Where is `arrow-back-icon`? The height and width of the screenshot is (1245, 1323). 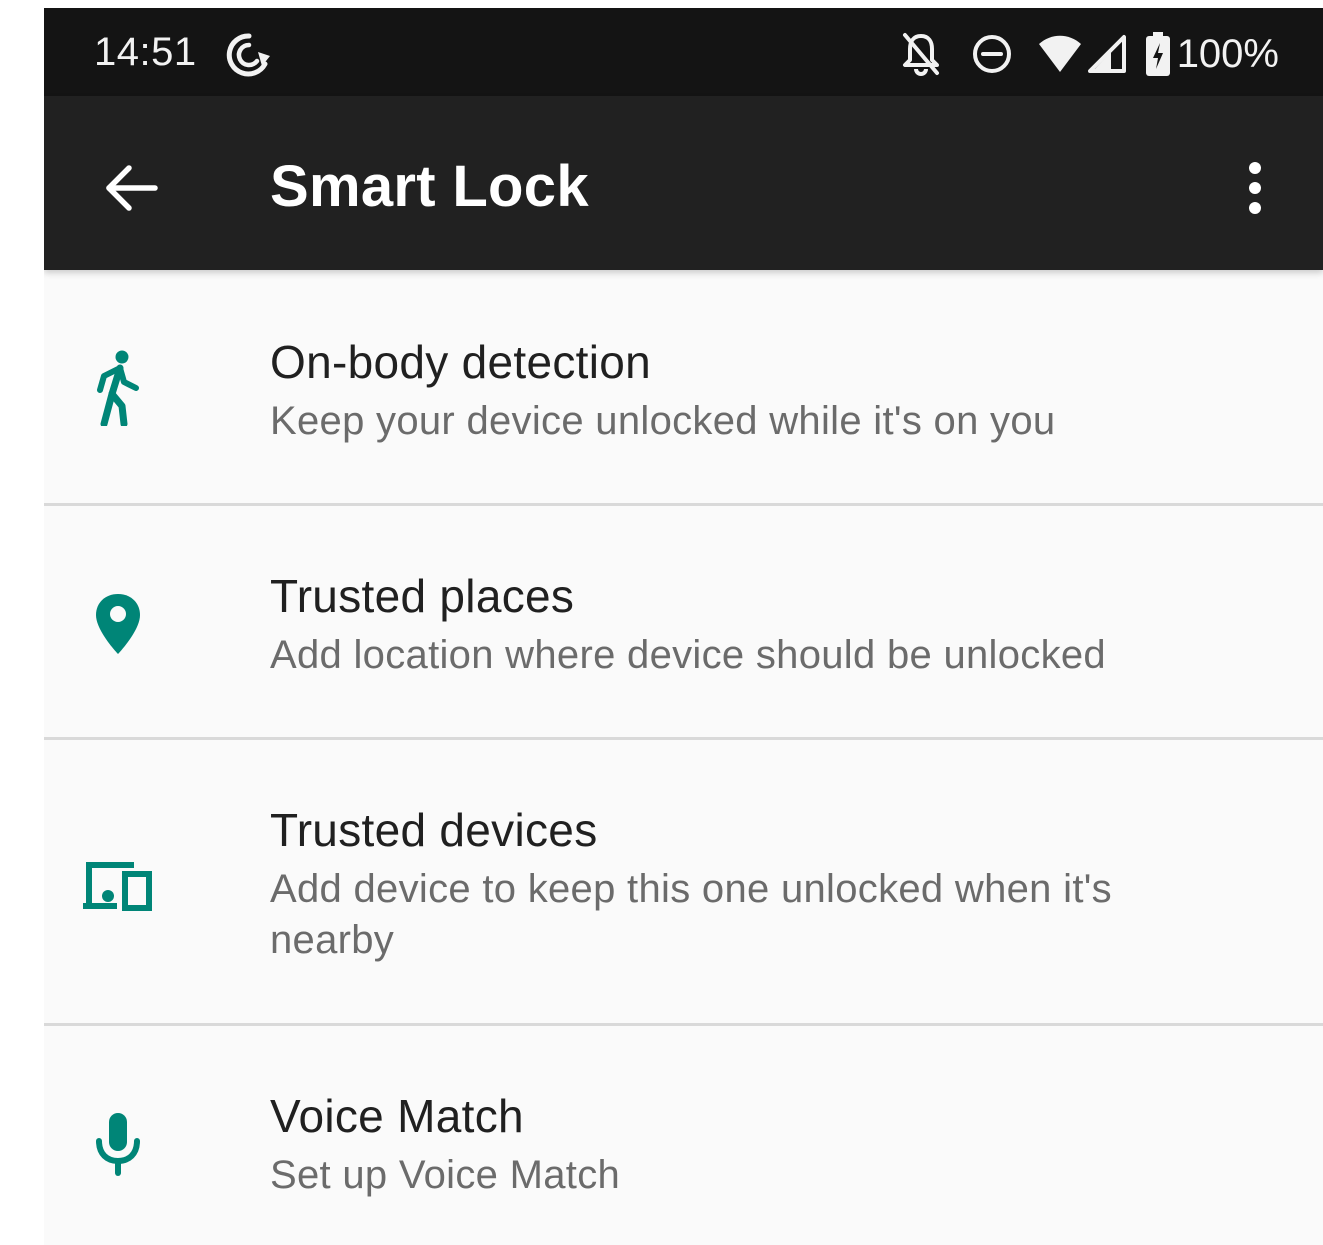
arrow-back-icon is located at coordinates (132, 188).